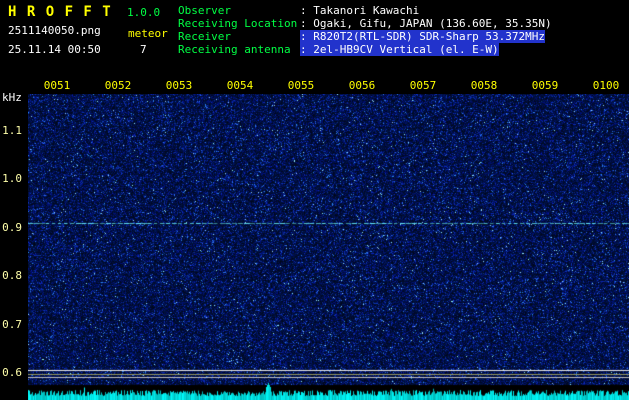 The width and height of the screenshot is (629, 400). I want to click on app-title: H R O F F T, so click(60, 12).